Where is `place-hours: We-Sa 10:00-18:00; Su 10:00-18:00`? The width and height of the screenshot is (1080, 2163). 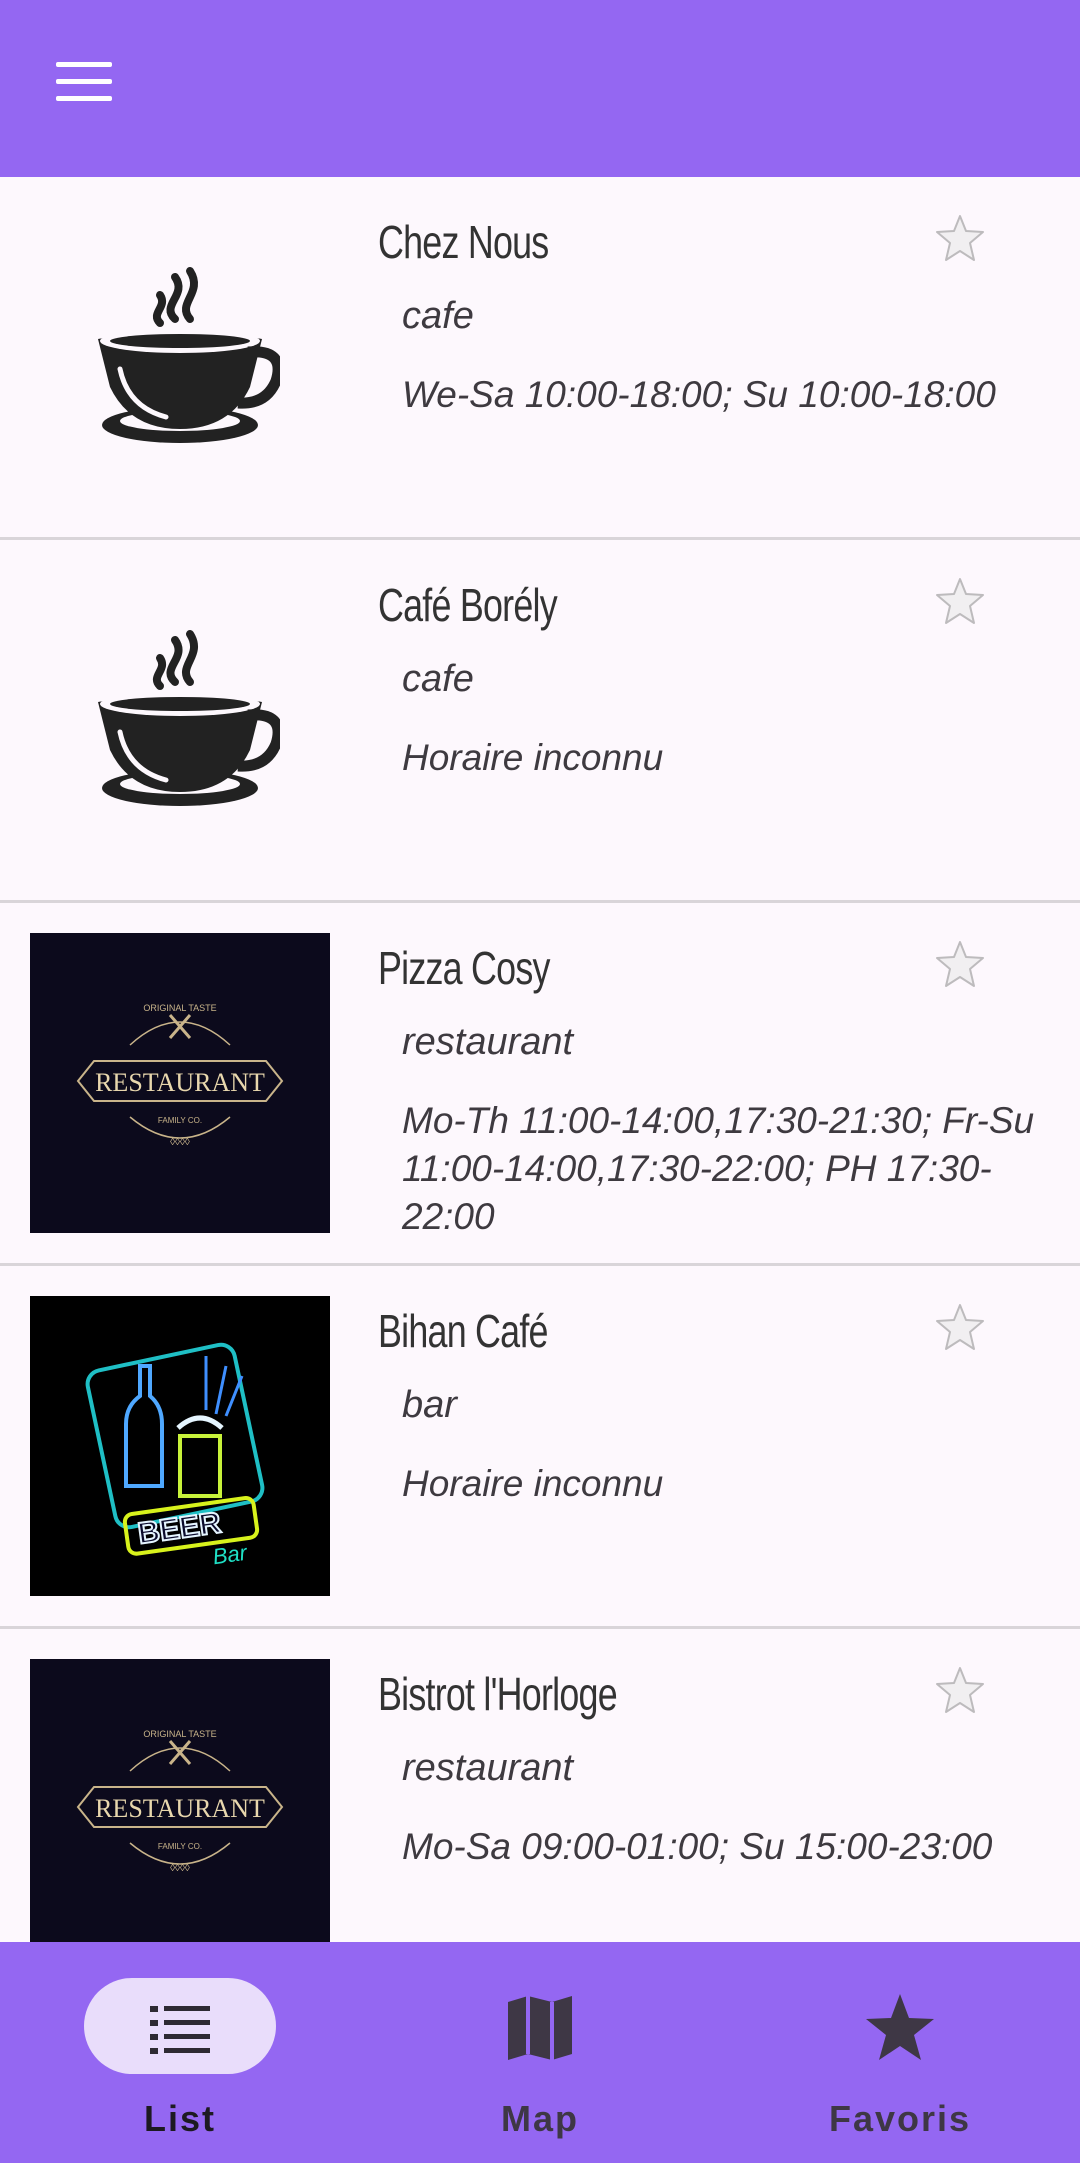
place-hours: We-Sa 10:00-18:00; Su 10:00-18:00 is located at coordinates (699, 394).